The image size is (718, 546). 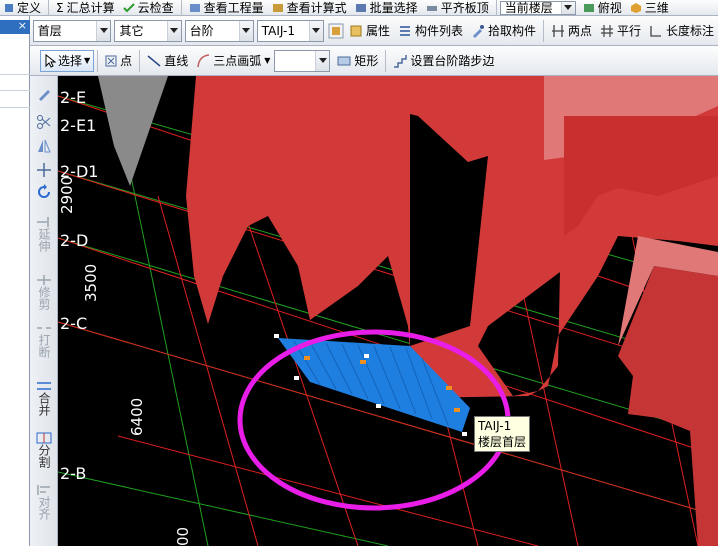 I want to click on arc-option-select, so click(x=302, y=60).